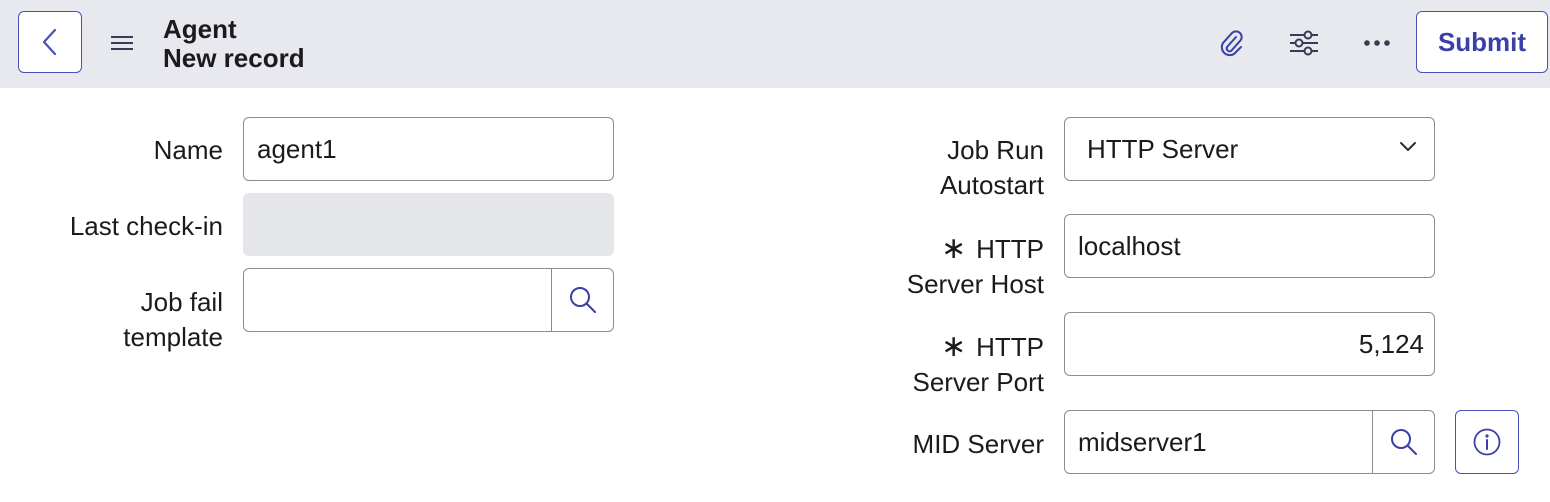 This screenshot has width=1550, height=502. What do you see at coordinates (122, 43) in the screenshot?
I see `hamburger-icon` at bounding box center [122, 43].